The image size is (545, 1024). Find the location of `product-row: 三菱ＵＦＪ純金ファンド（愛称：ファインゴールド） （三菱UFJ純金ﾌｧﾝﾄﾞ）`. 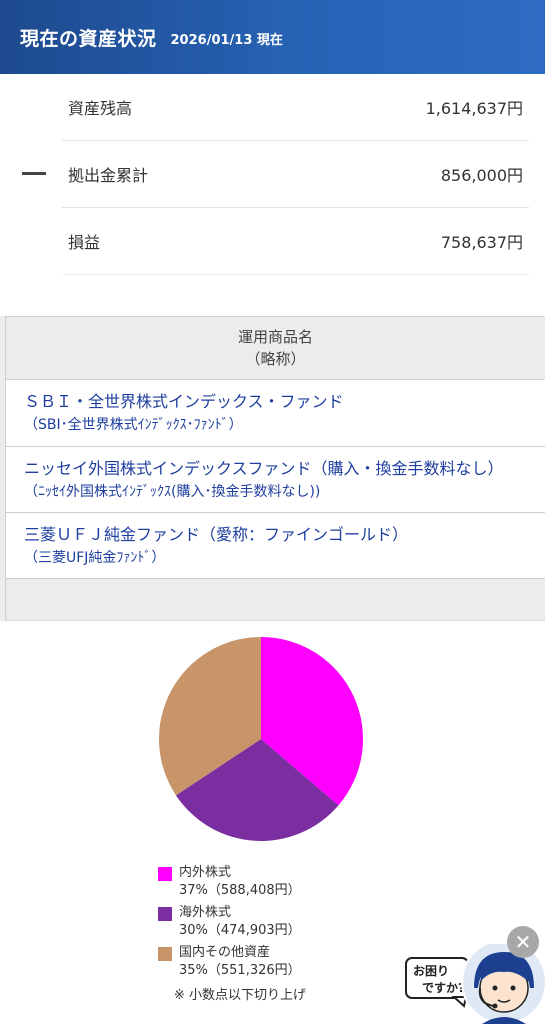

product-row: 三菱ＵＦＪ純金ファンド（愛称：ファインゴールド） （三菱UFJ純金ﾌｧﾝﾄﾞ） is located at coordinates (275, 546).